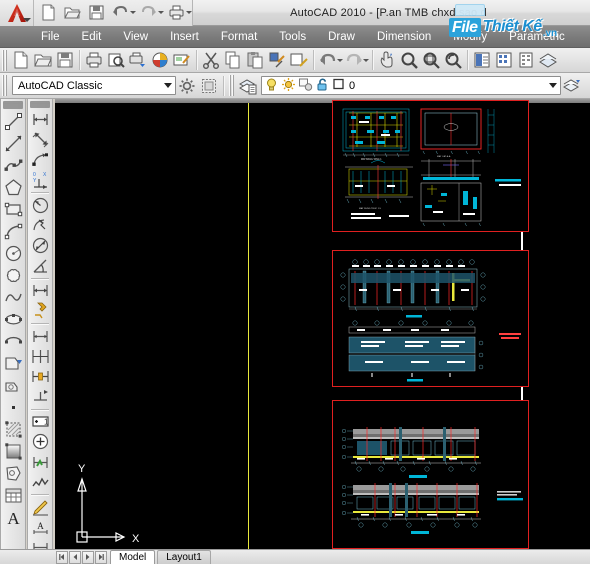 This screenshot has height=564, width=590. I want to click on draw-toolbar-grip, so click(13, 105).